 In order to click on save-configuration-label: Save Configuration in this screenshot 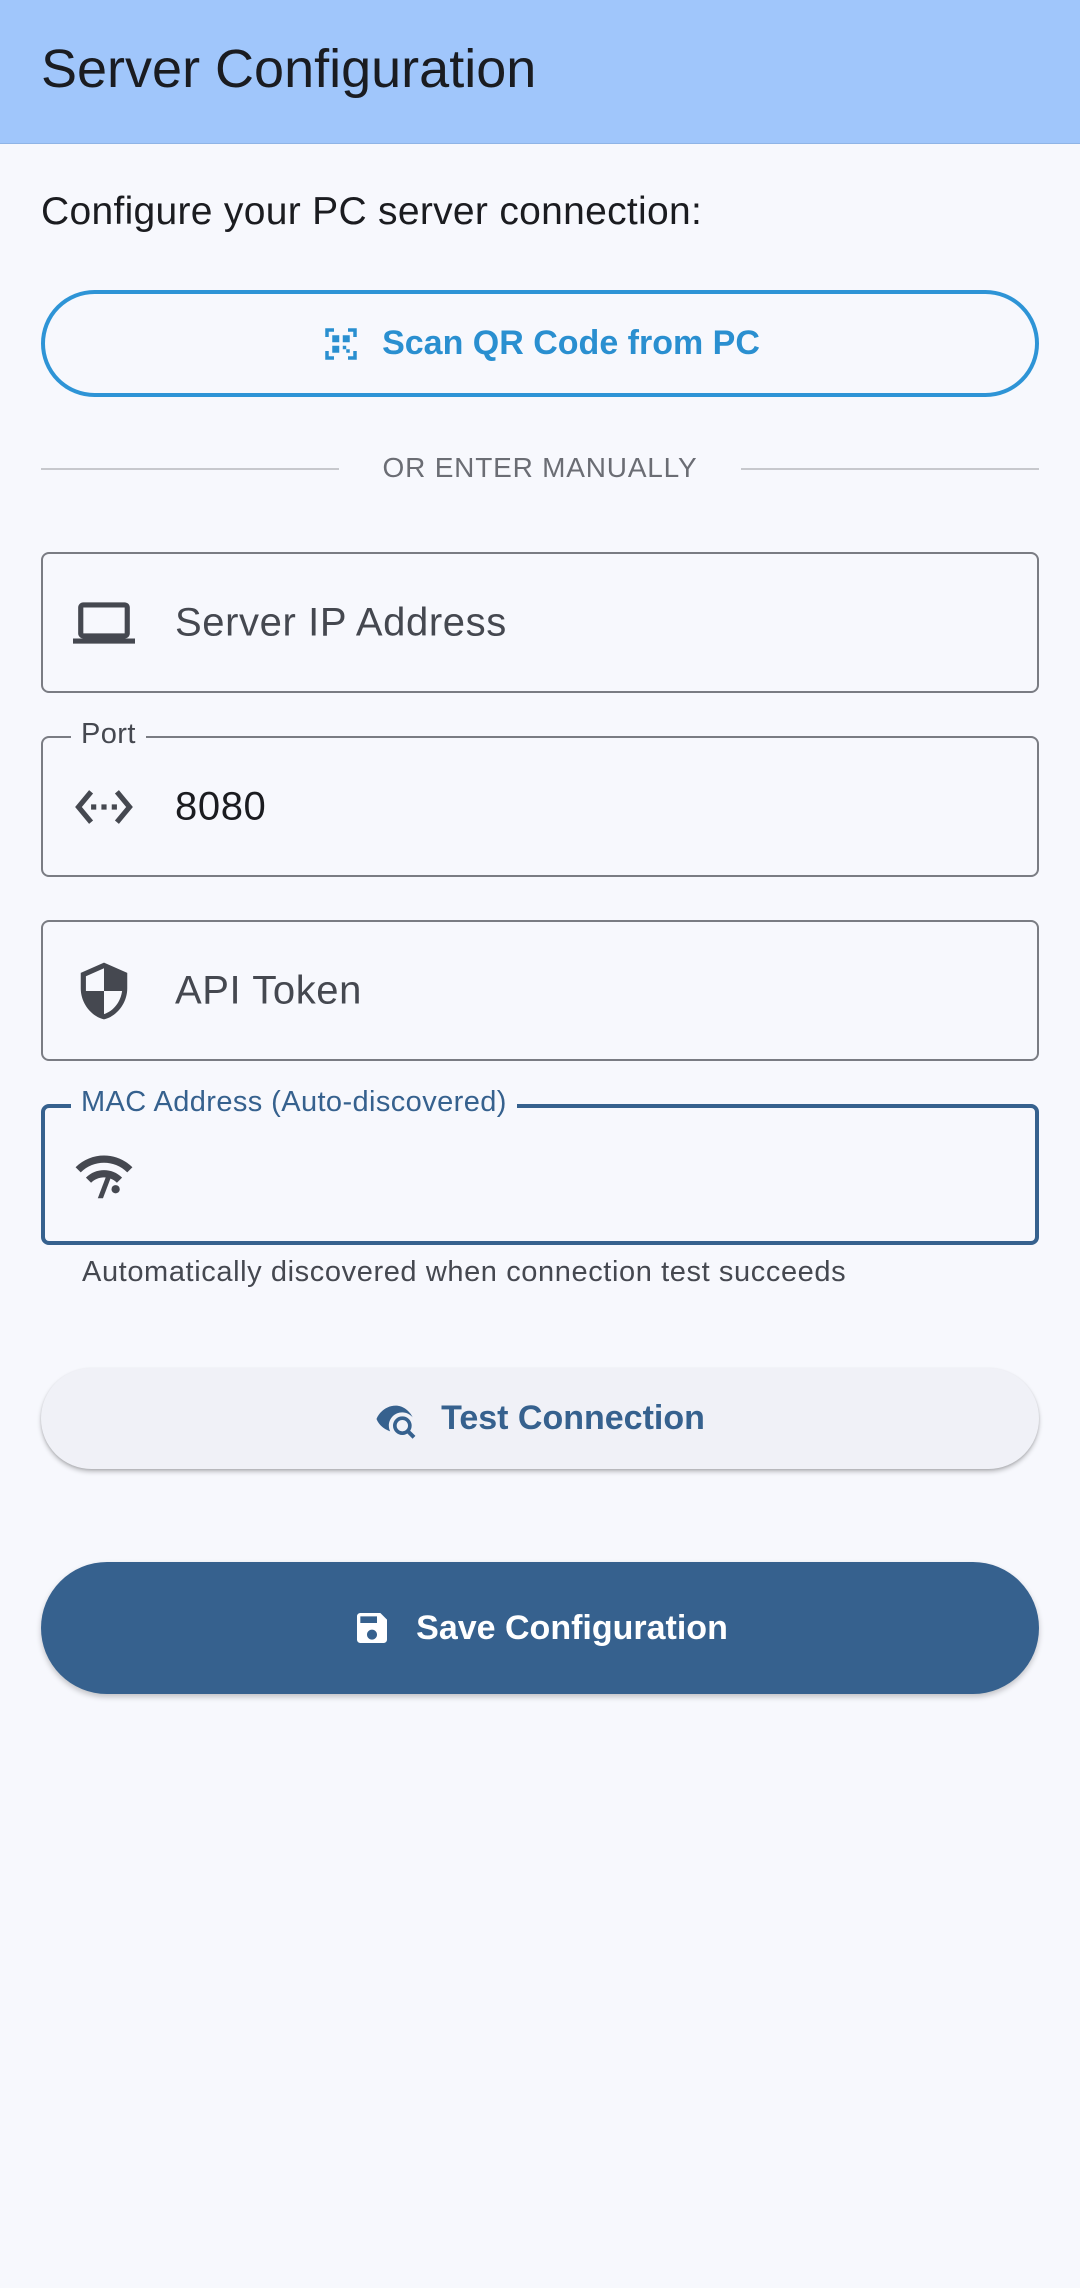, I will do `click(572, 1627)`.